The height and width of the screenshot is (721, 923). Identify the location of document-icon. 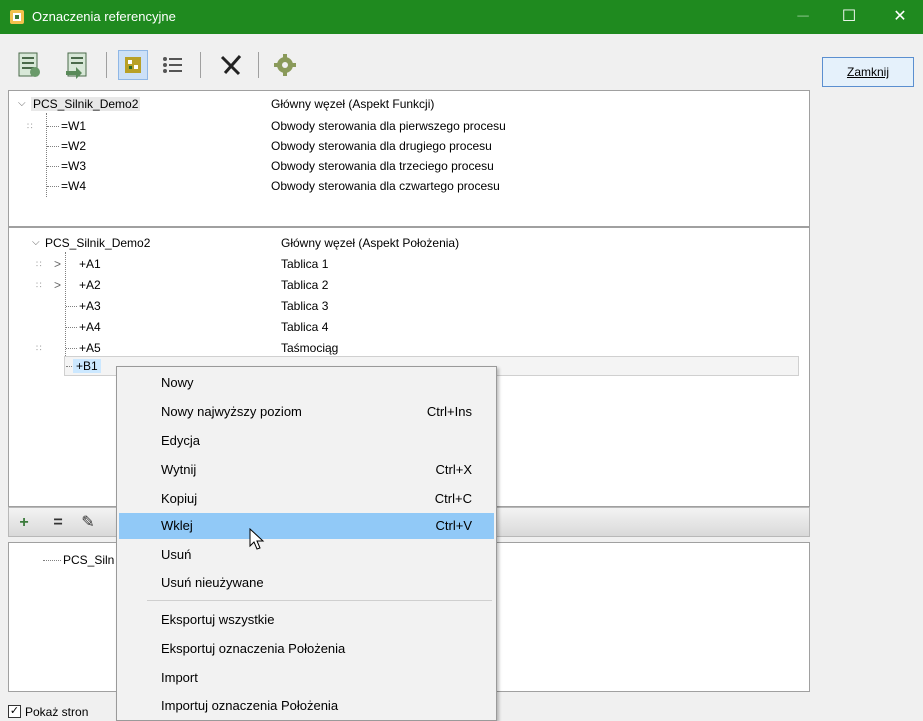
(29, 65).